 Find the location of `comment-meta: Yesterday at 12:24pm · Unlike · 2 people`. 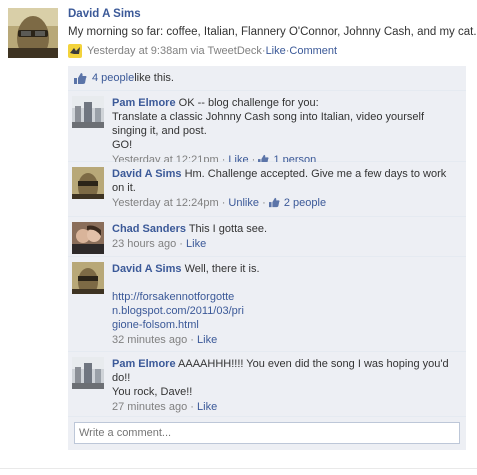

comment-meta: Yesterday at 12:24pm · Unlike · 2 people is located at coordinates (286, 203).